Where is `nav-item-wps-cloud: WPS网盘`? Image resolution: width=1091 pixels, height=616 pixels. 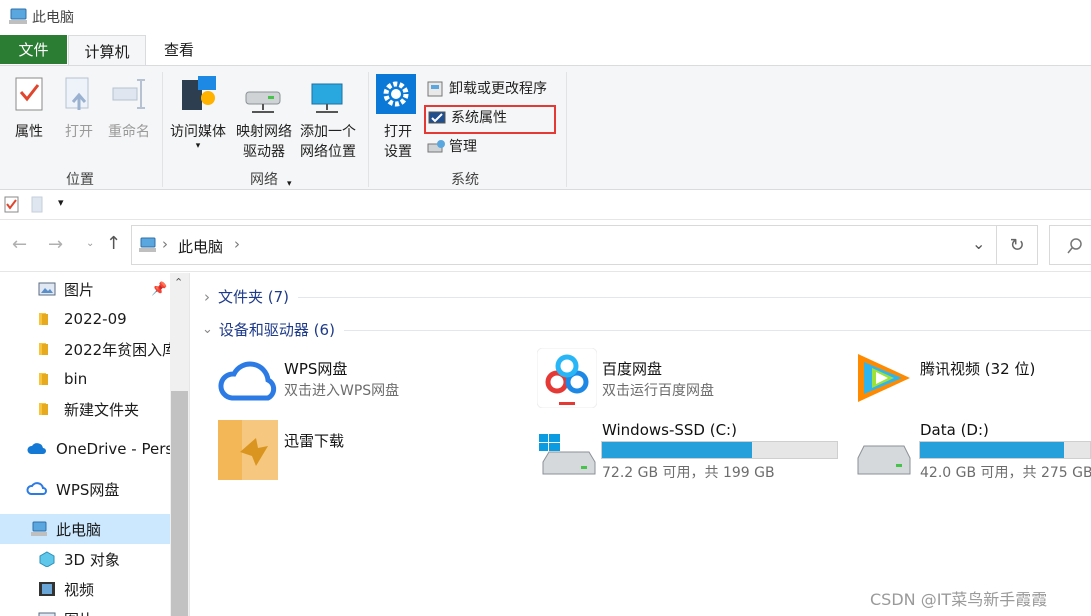
nav-item-wps-cloud: WPS网盘 is located at coordinates (85, 489).